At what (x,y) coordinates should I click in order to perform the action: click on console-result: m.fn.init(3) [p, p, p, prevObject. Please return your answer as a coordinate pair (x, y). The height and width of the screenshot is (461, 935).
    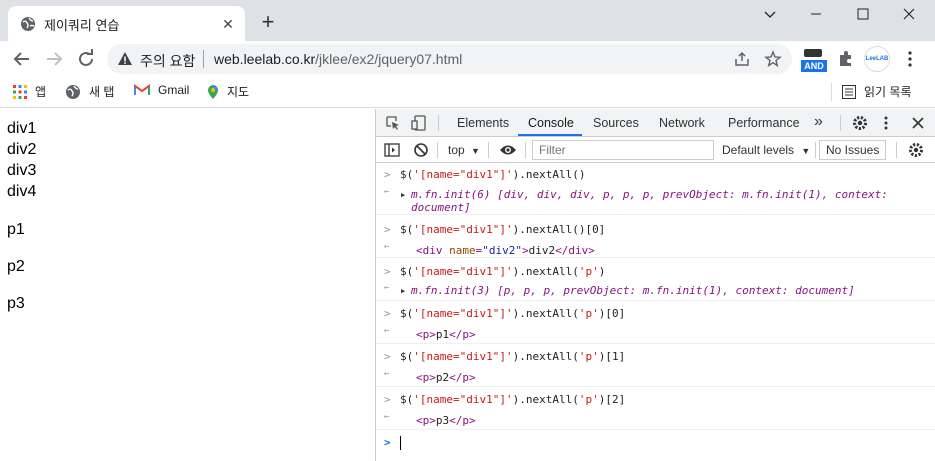
    Looking at the image, I should click on (633, 290).